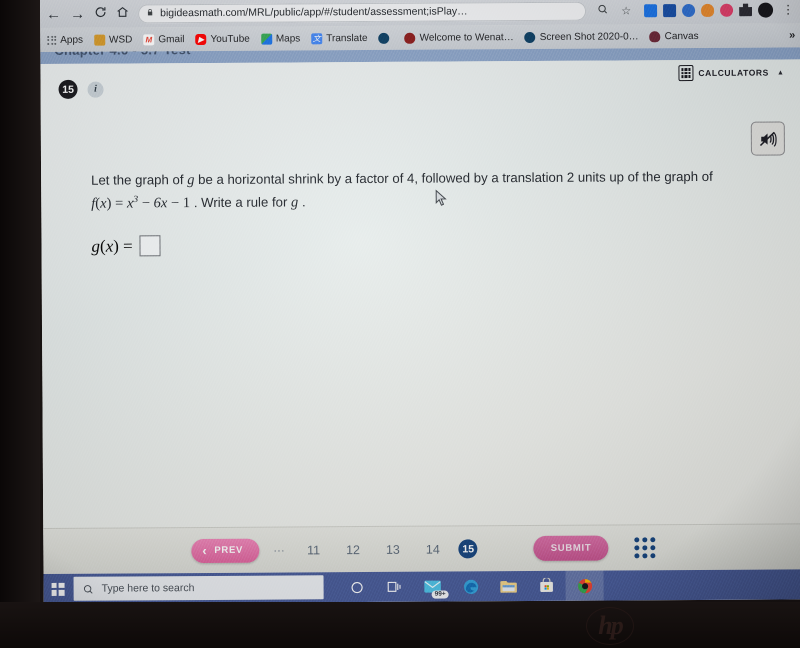 Image resolution: width=800 pixels, height=648 pixels. Describe the element at coordinates (136, 200) in the screenshot. I see `exponent-3: 3` at that location.